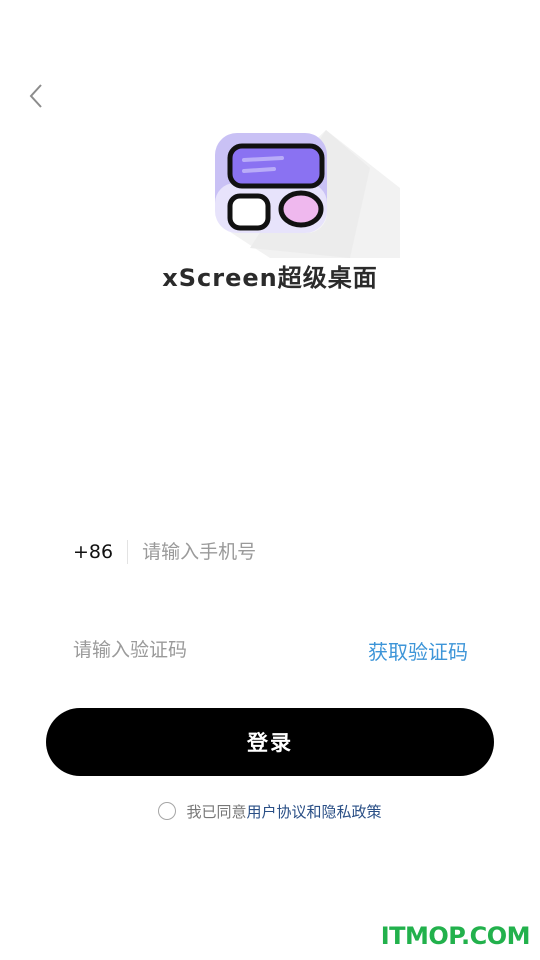 The height and width of the screenshot is (960, 540). Describe the element at coordinates (216, 811) in the screenshot. I see `agreement-prefix: 我已同意` at that location.